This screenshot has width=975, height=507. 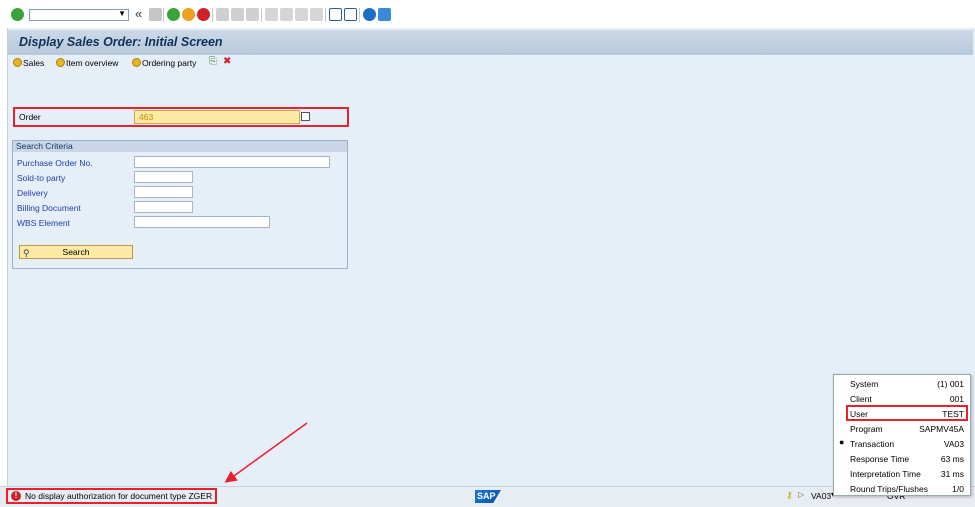 I want to click on command-field: ▼, so click(x=79, y=15).